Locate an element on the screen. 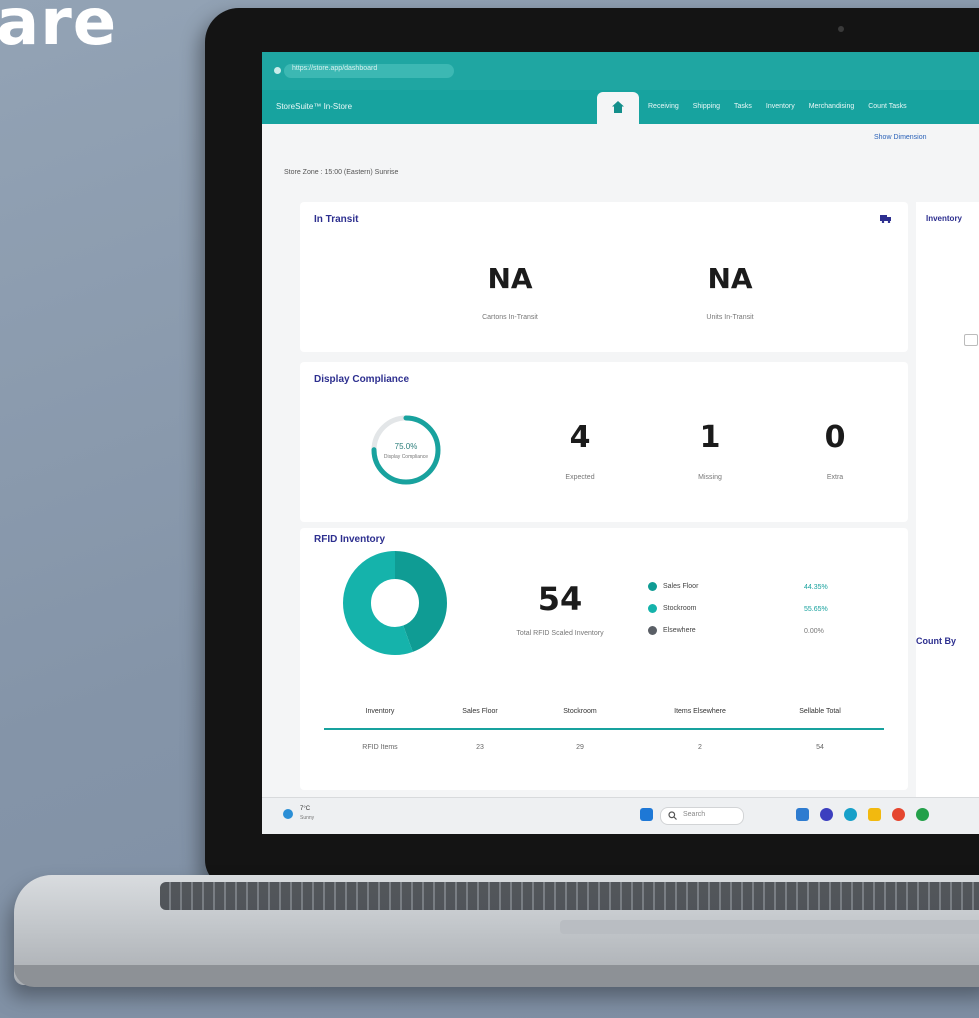 The height and width of the screenshot is (1018, 979). office-icon is located at coordinates (898, 814).